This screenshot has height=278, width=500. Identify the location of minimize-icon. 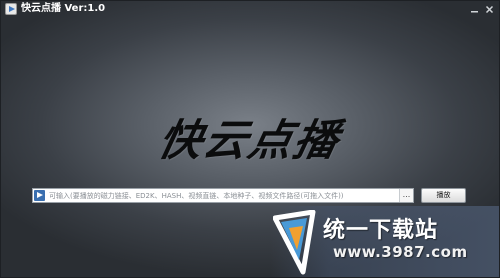
(474, 9).